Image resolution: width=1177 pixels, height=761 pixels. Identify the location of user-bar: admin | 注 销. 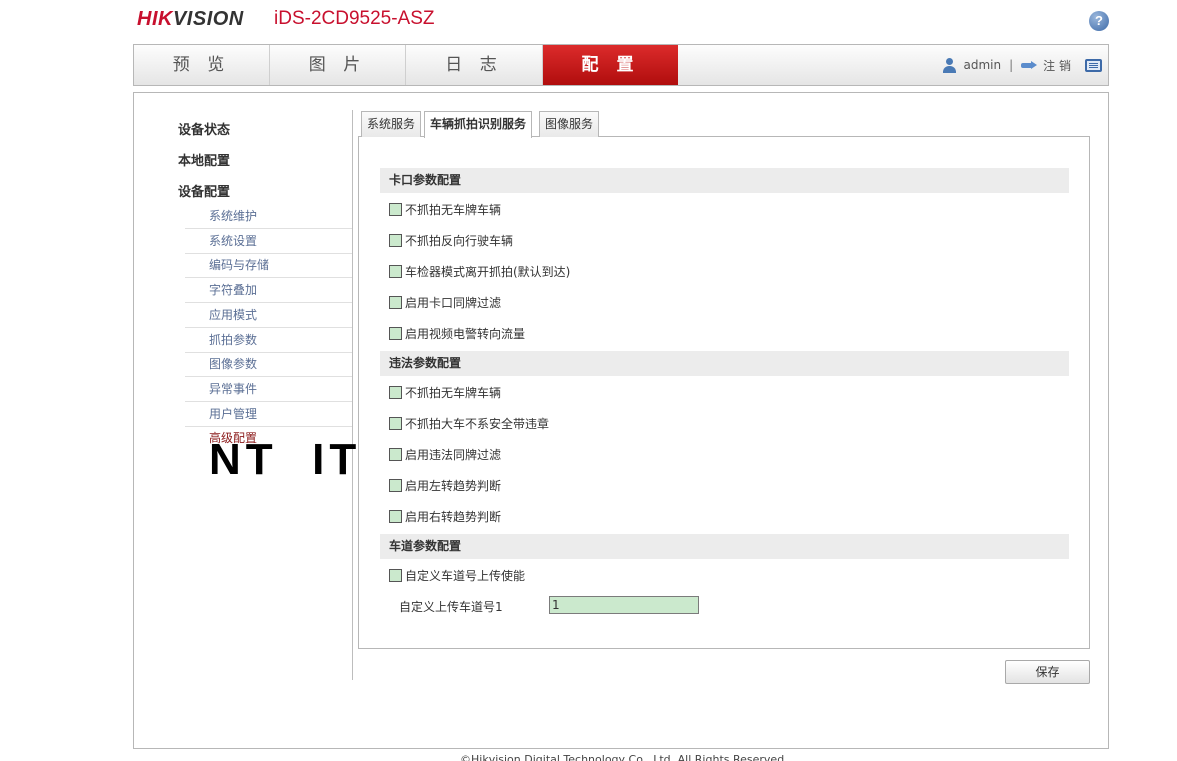
(1022, 65).